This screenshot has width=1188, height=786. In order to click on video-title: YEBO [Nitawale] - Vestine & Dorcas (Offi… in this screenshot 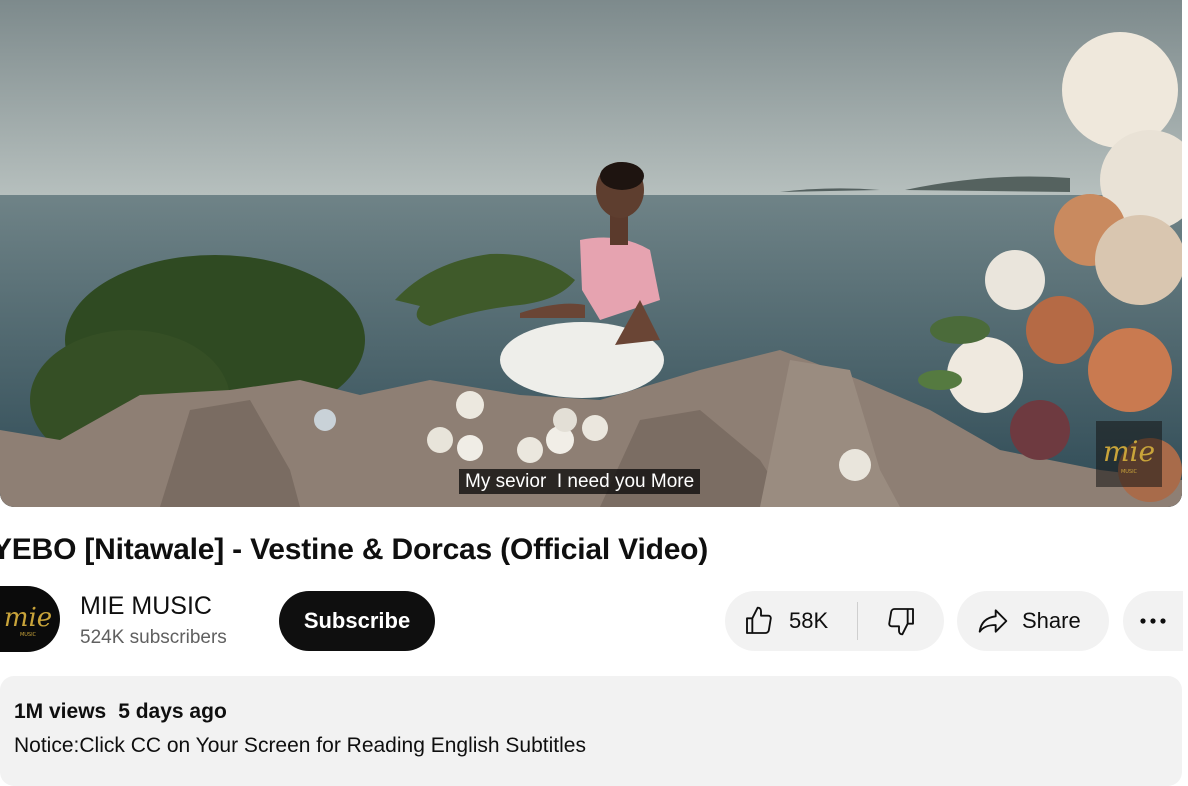, I will do `click(354, 549)`.